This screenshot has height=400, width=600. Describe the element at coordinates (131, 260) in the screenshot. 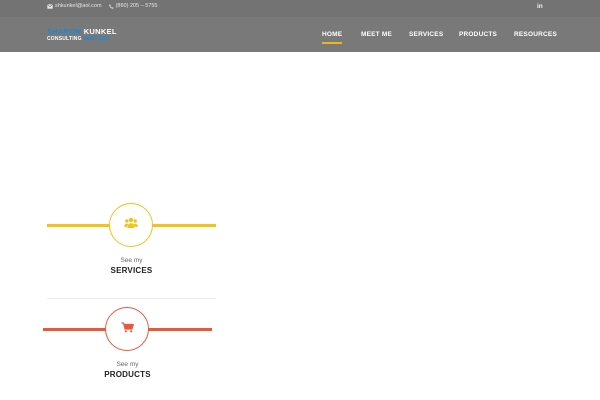

I see `services-caption: See my` at that location.